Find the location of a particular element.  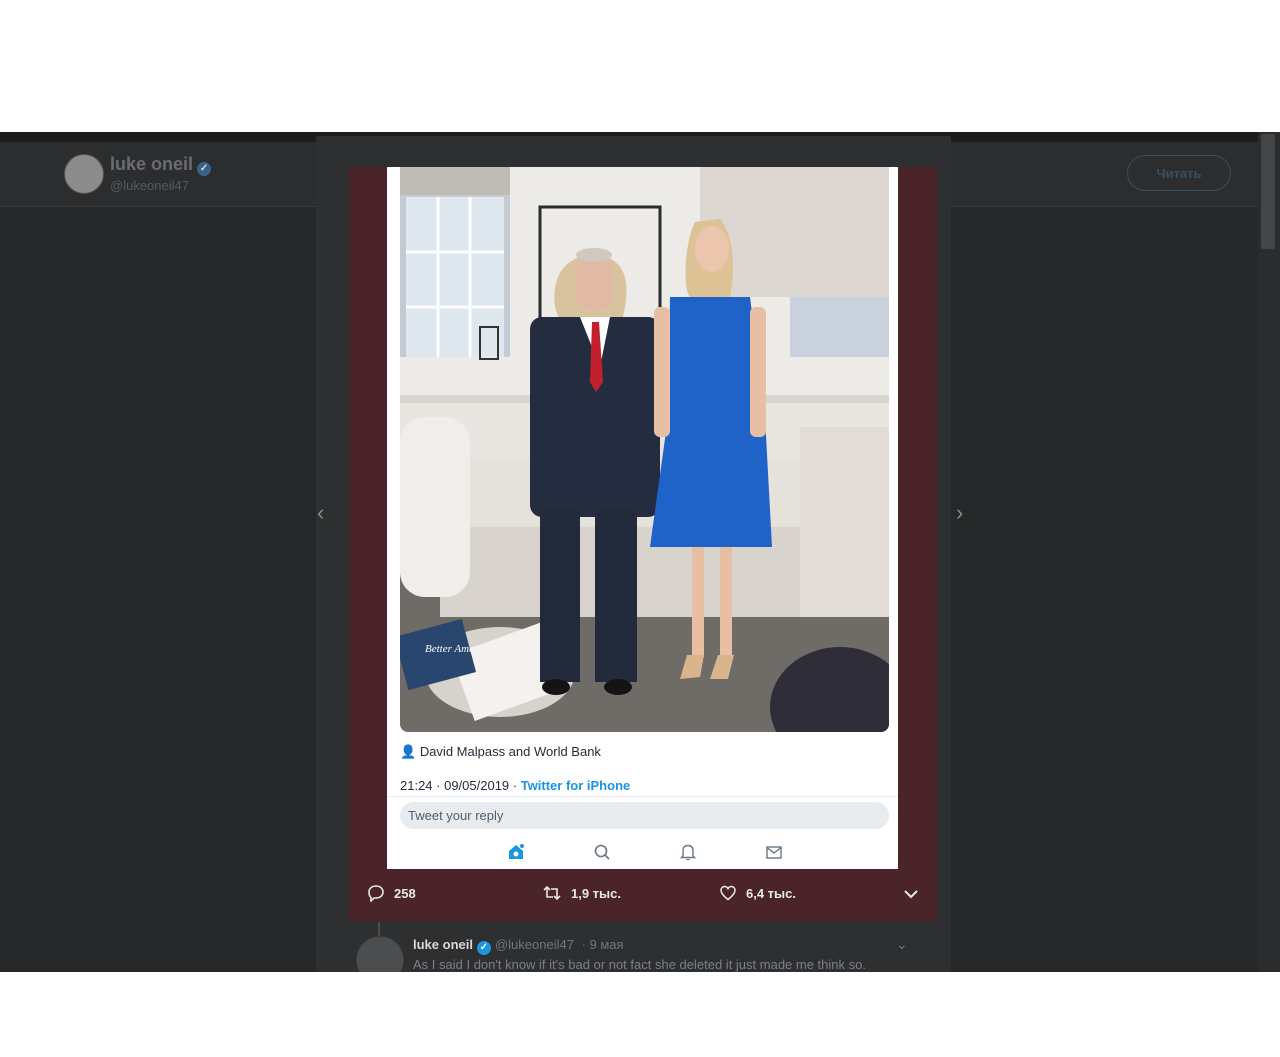

reply-author: luke oneil ✓ @lukeoneil47 · 9 мая is located at coordinates (518, 946).